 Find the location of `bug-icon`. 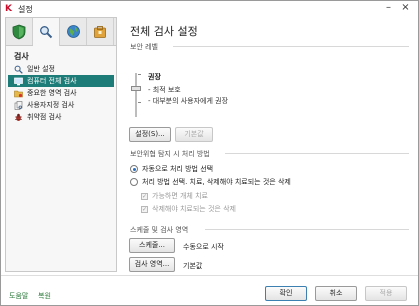

bug-icon is located at coordinates (18, 117).